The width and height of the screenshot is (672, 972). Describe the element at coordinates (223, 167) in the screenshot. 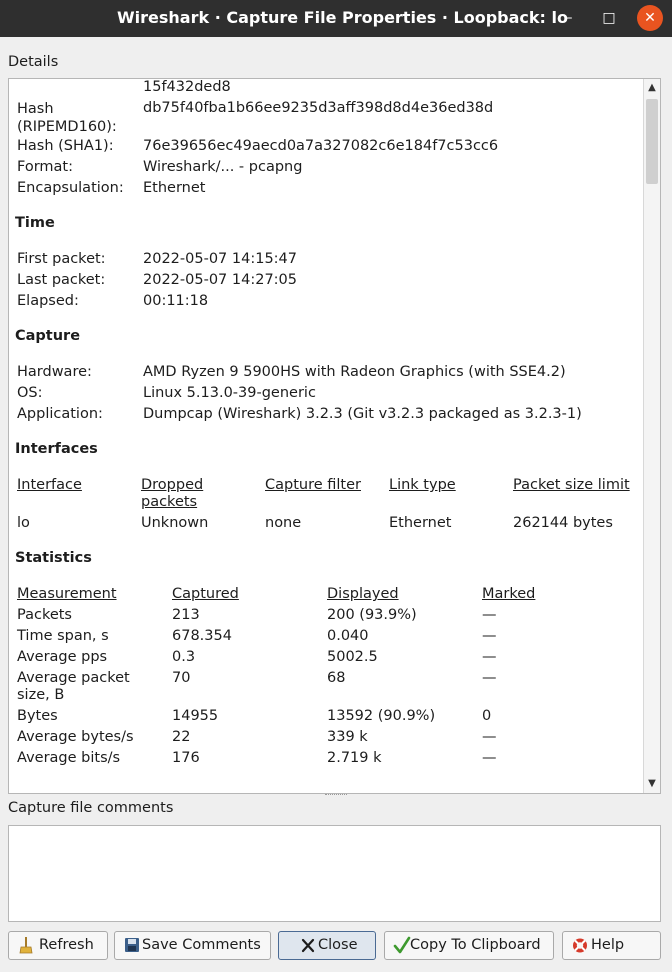

I see `format-value: Wireshark/... - pcapng` at that location.